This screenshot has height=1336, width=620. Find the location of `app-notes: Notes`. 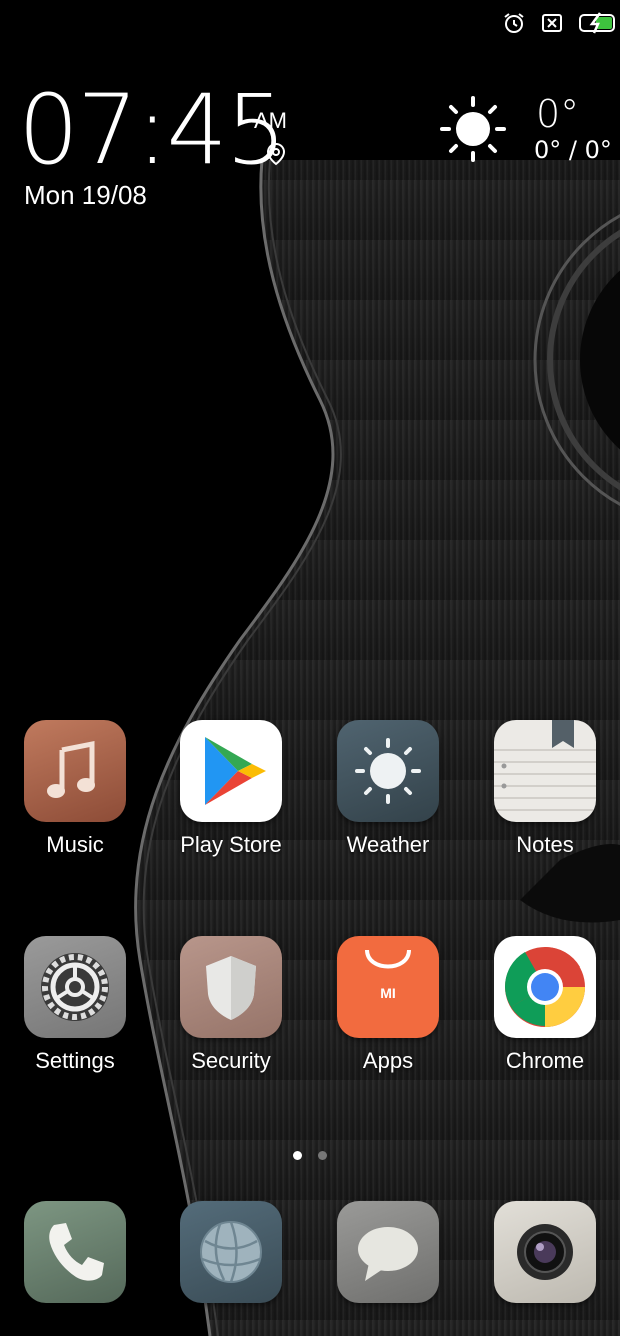

app-notes: Notes is located at coordinates (545, 789).